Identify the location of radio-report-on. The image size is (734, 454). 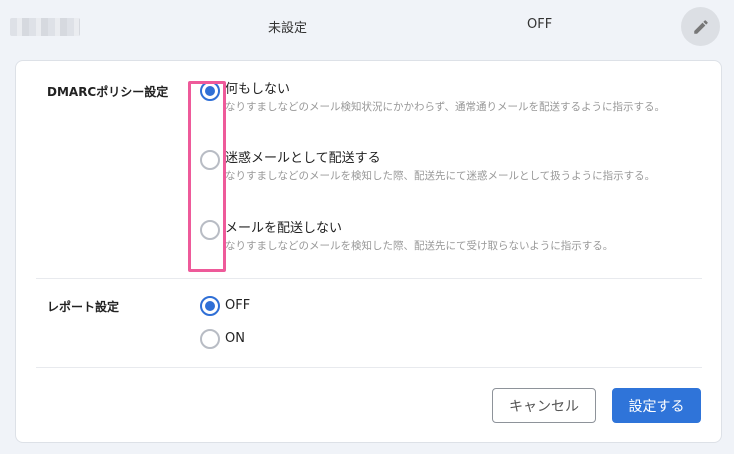
(210, 339).